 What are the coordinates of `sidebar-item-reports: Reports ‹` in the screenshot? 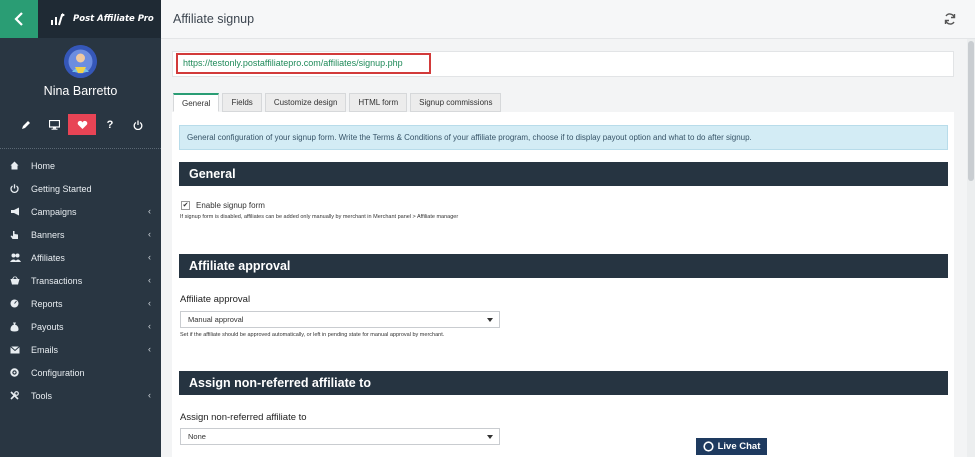 It's located at (80, 303).